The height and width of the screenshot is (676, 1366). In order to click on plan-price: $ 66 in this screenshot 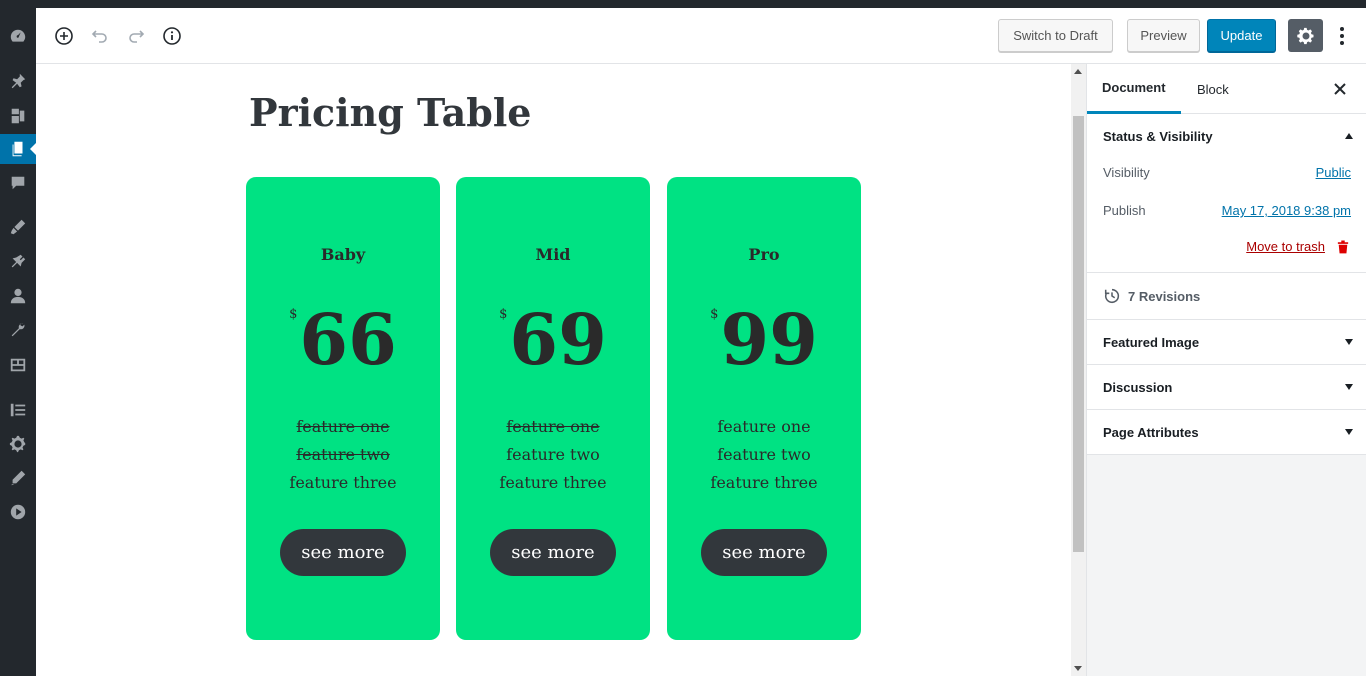, I will do `click(343, 340)`.